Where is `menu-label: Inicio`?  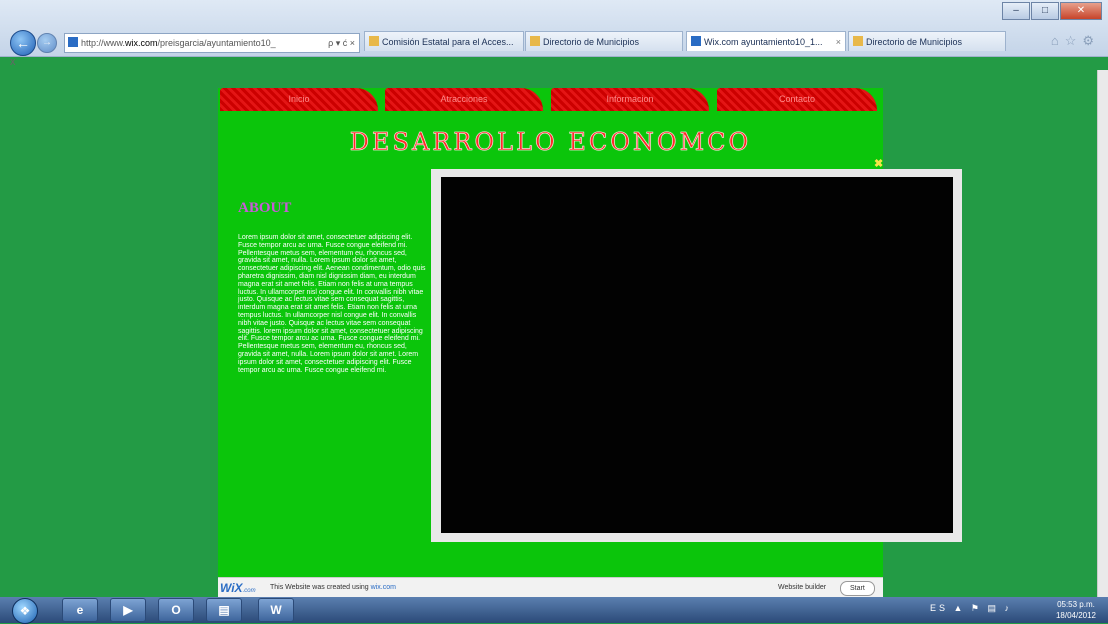 menu-label: Inicio is located at coordinates (299, 99).